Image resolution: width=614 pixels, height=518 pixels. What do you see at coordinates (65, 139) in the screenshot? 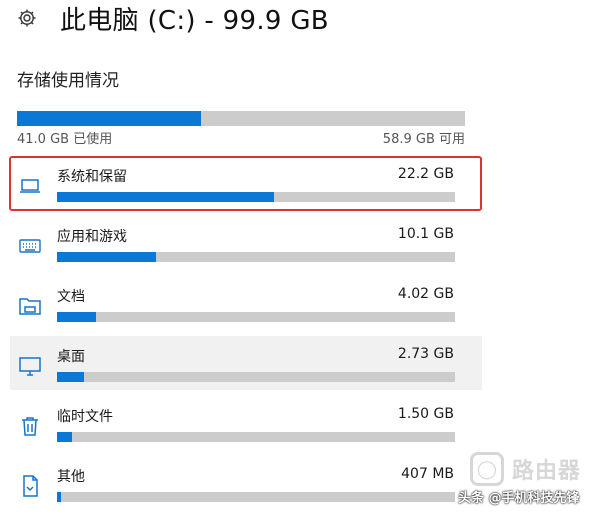
I see `used-label: 41.0 GB 已使用` at bounding box center [65, 139].